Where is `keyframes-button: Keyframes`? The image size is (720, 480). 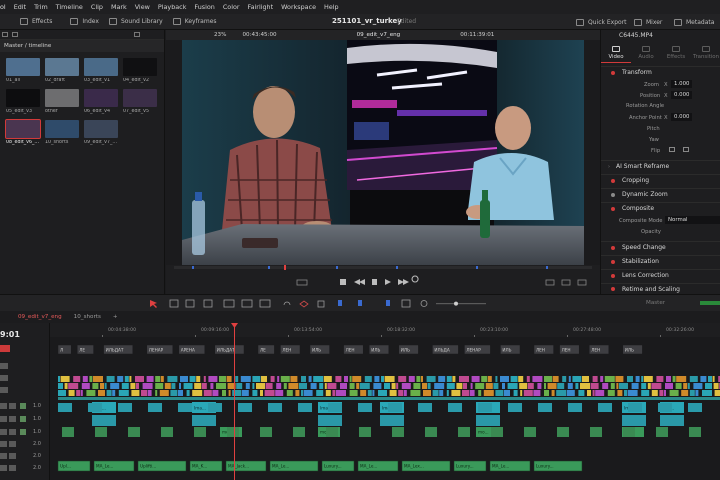
keyframes-button: Keyframes is located at coordinates (194, 21).